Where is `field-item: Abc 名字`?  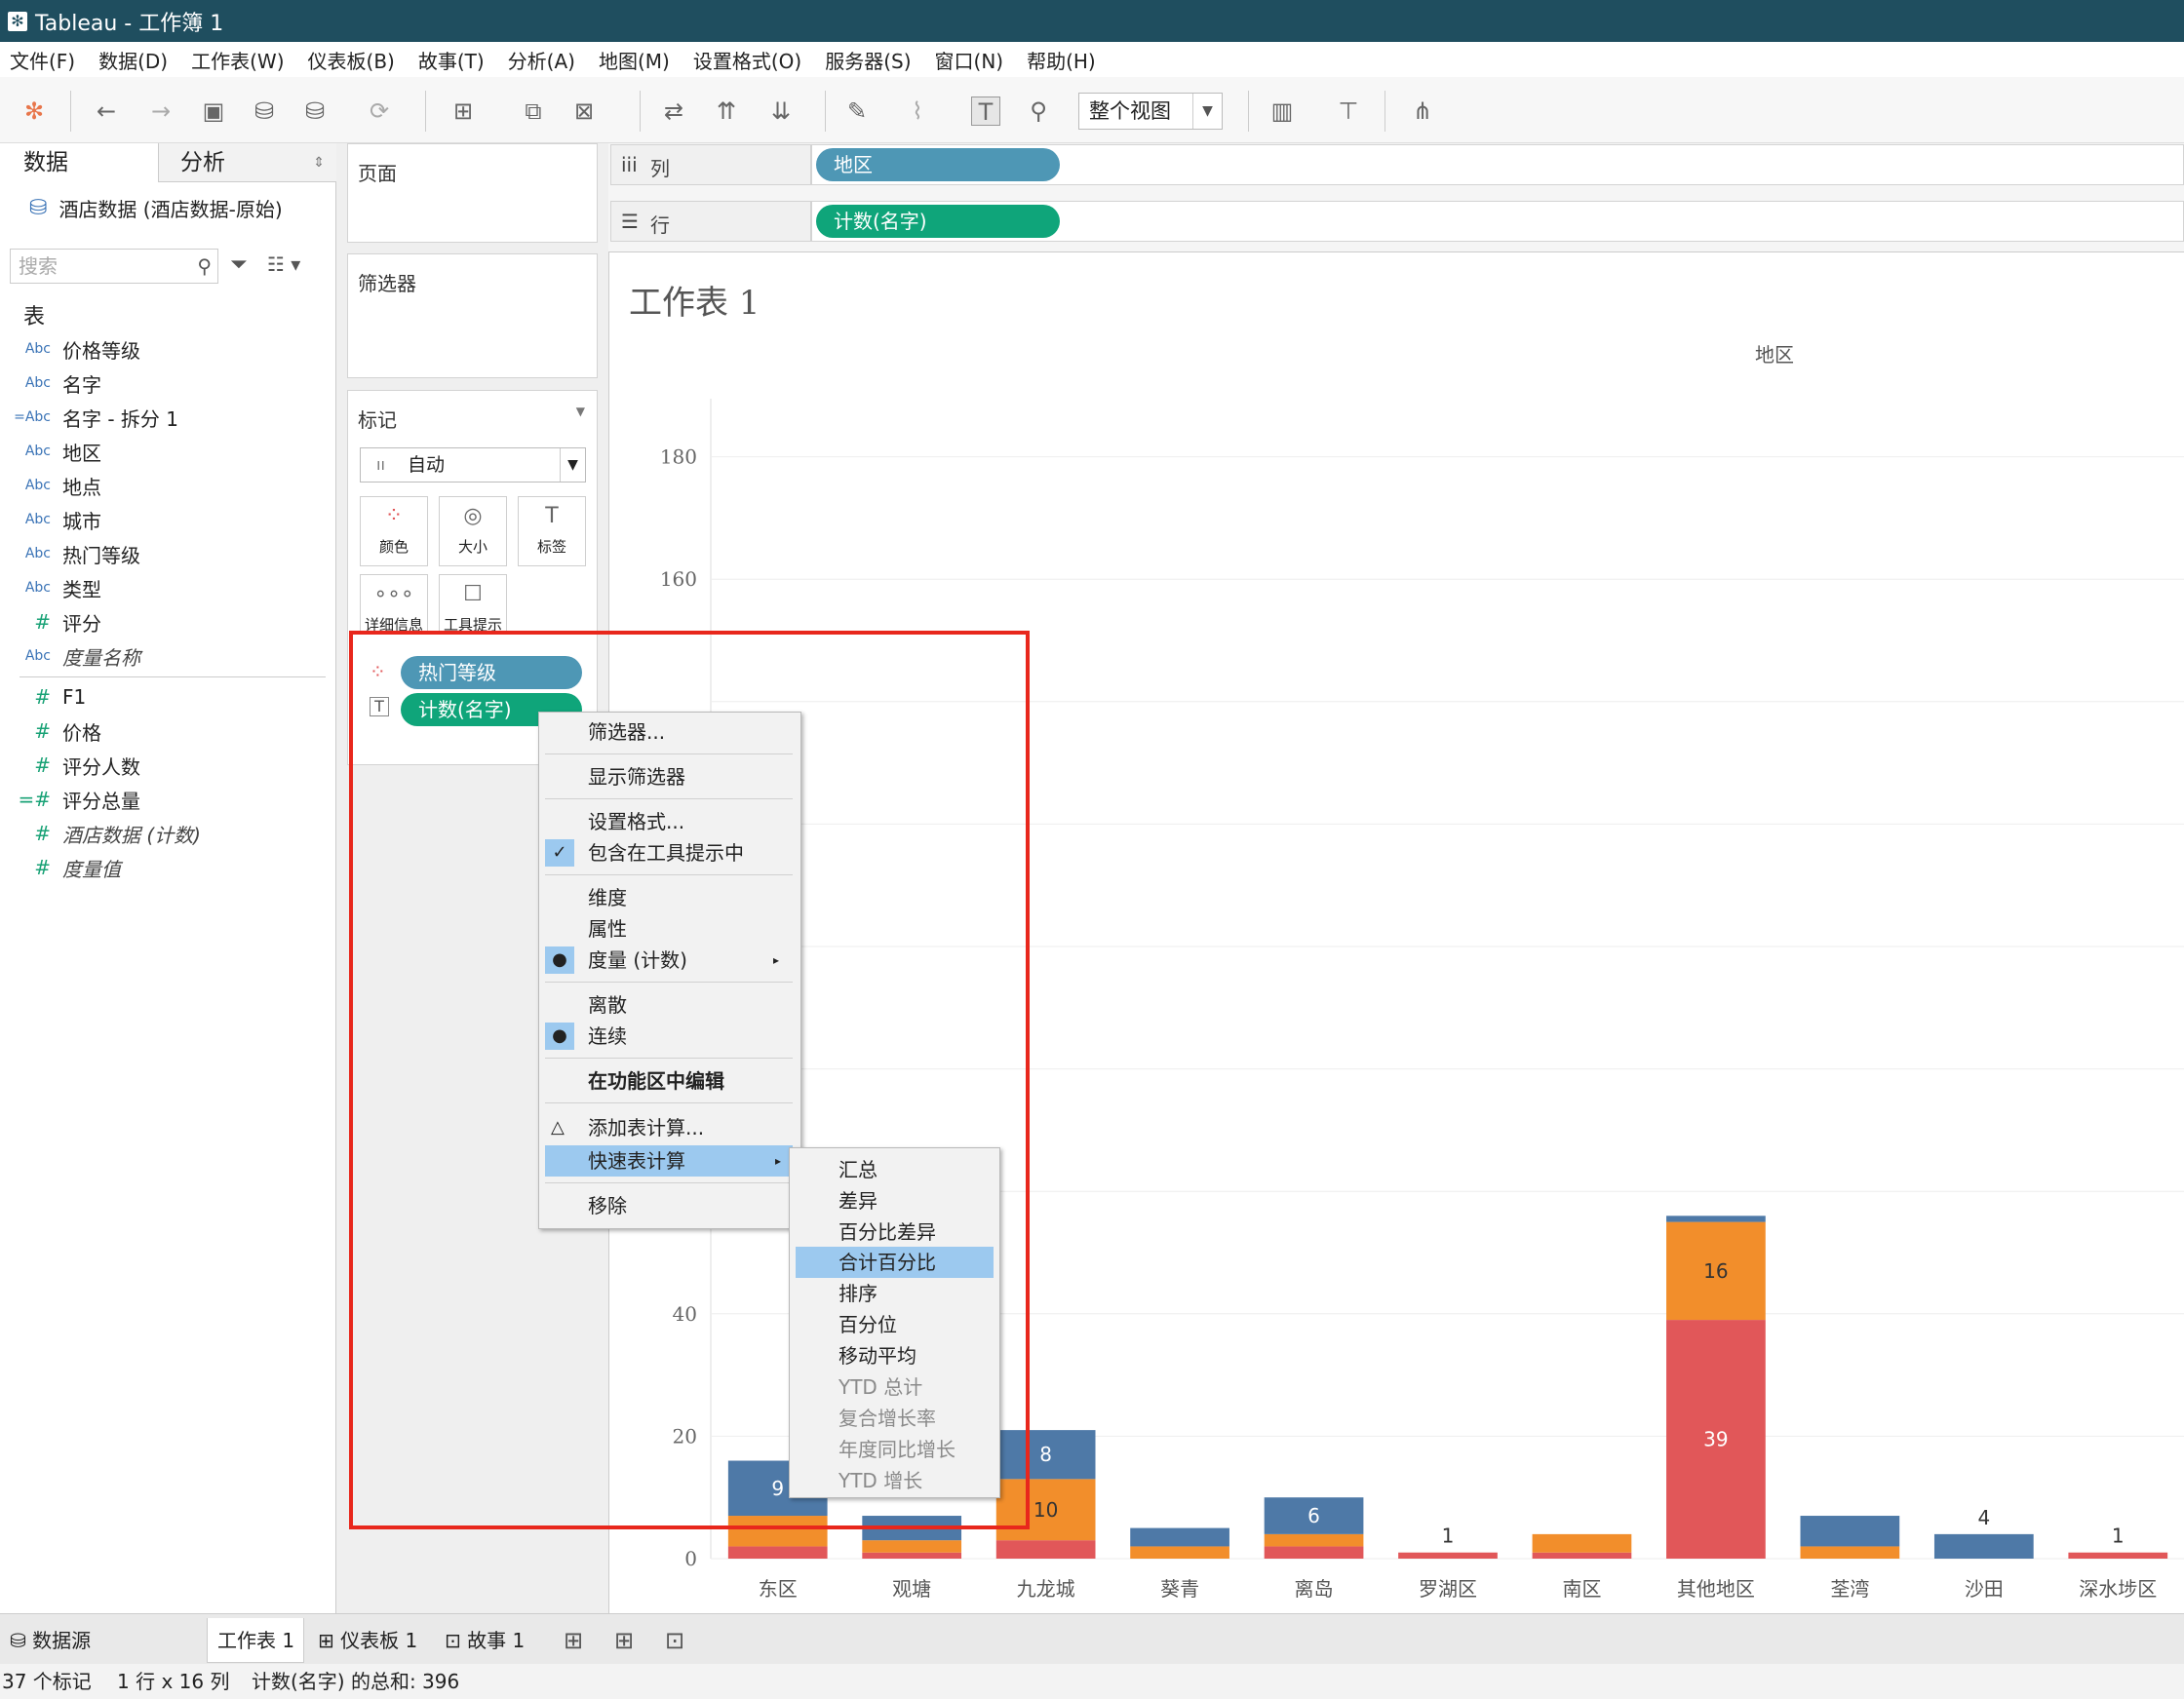
field-item: Abc 名字 is located at coordinates (166, 383).